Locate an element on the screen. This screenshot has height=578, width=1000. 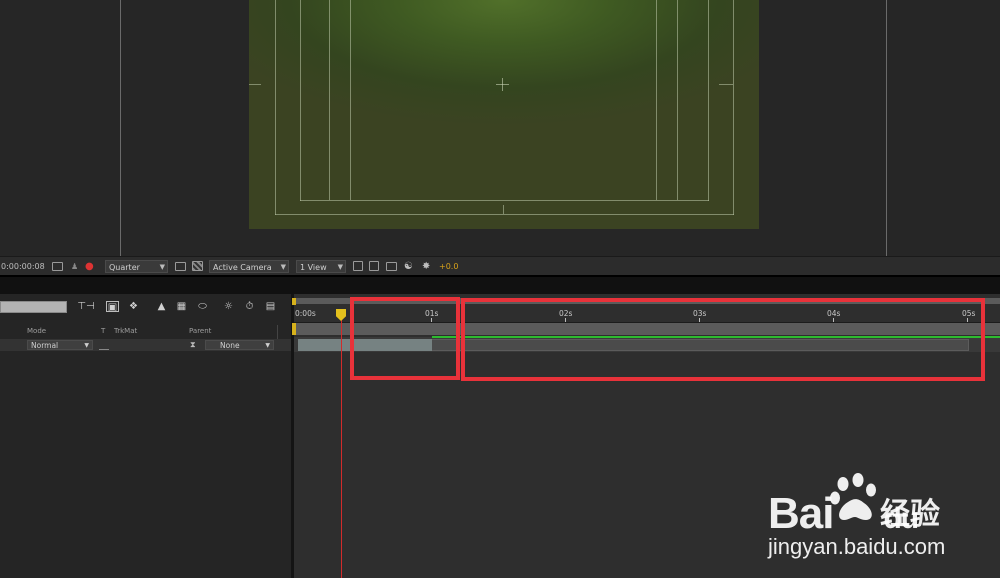
track-matte-dropdown is located at coordinates (104, 346).